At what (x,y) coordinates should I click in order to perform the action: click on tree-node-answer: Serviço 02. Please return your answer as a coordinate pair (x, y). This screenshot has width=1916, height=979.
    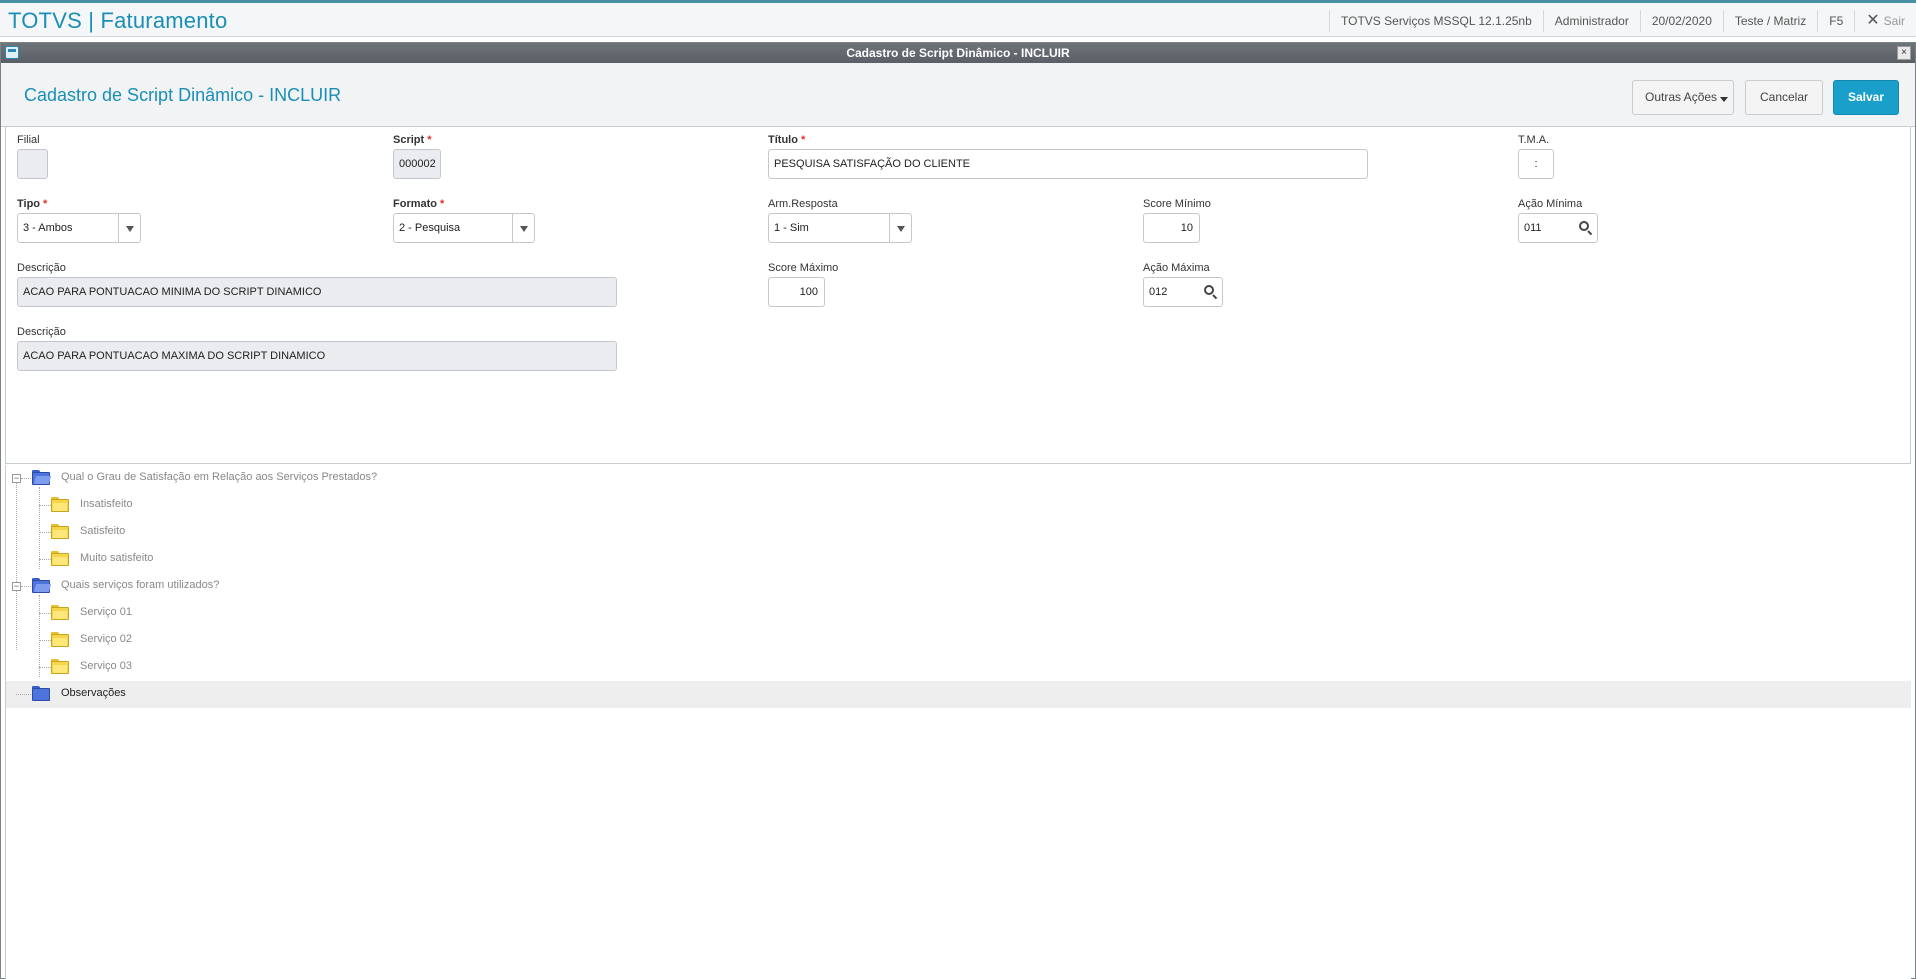
    Looking at the image, I should click on (958, 640).